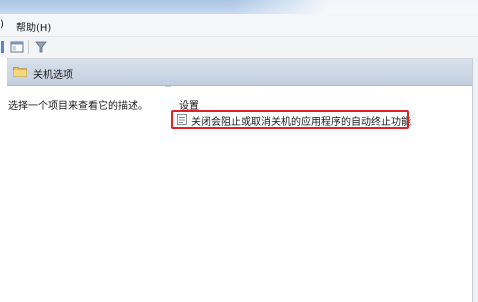  Describe the element at coordinates (239, 48) in the screenshot. I see `toolbar` at that location.